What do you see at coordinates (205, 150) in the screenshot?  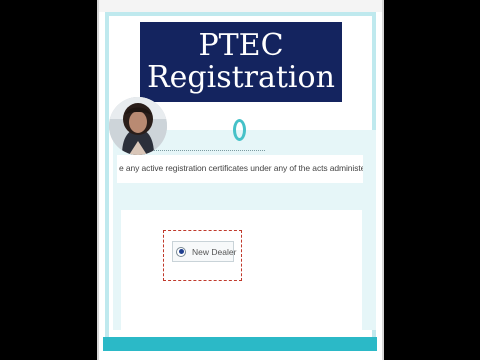 I see `divider` at bounding box center [205, 150].